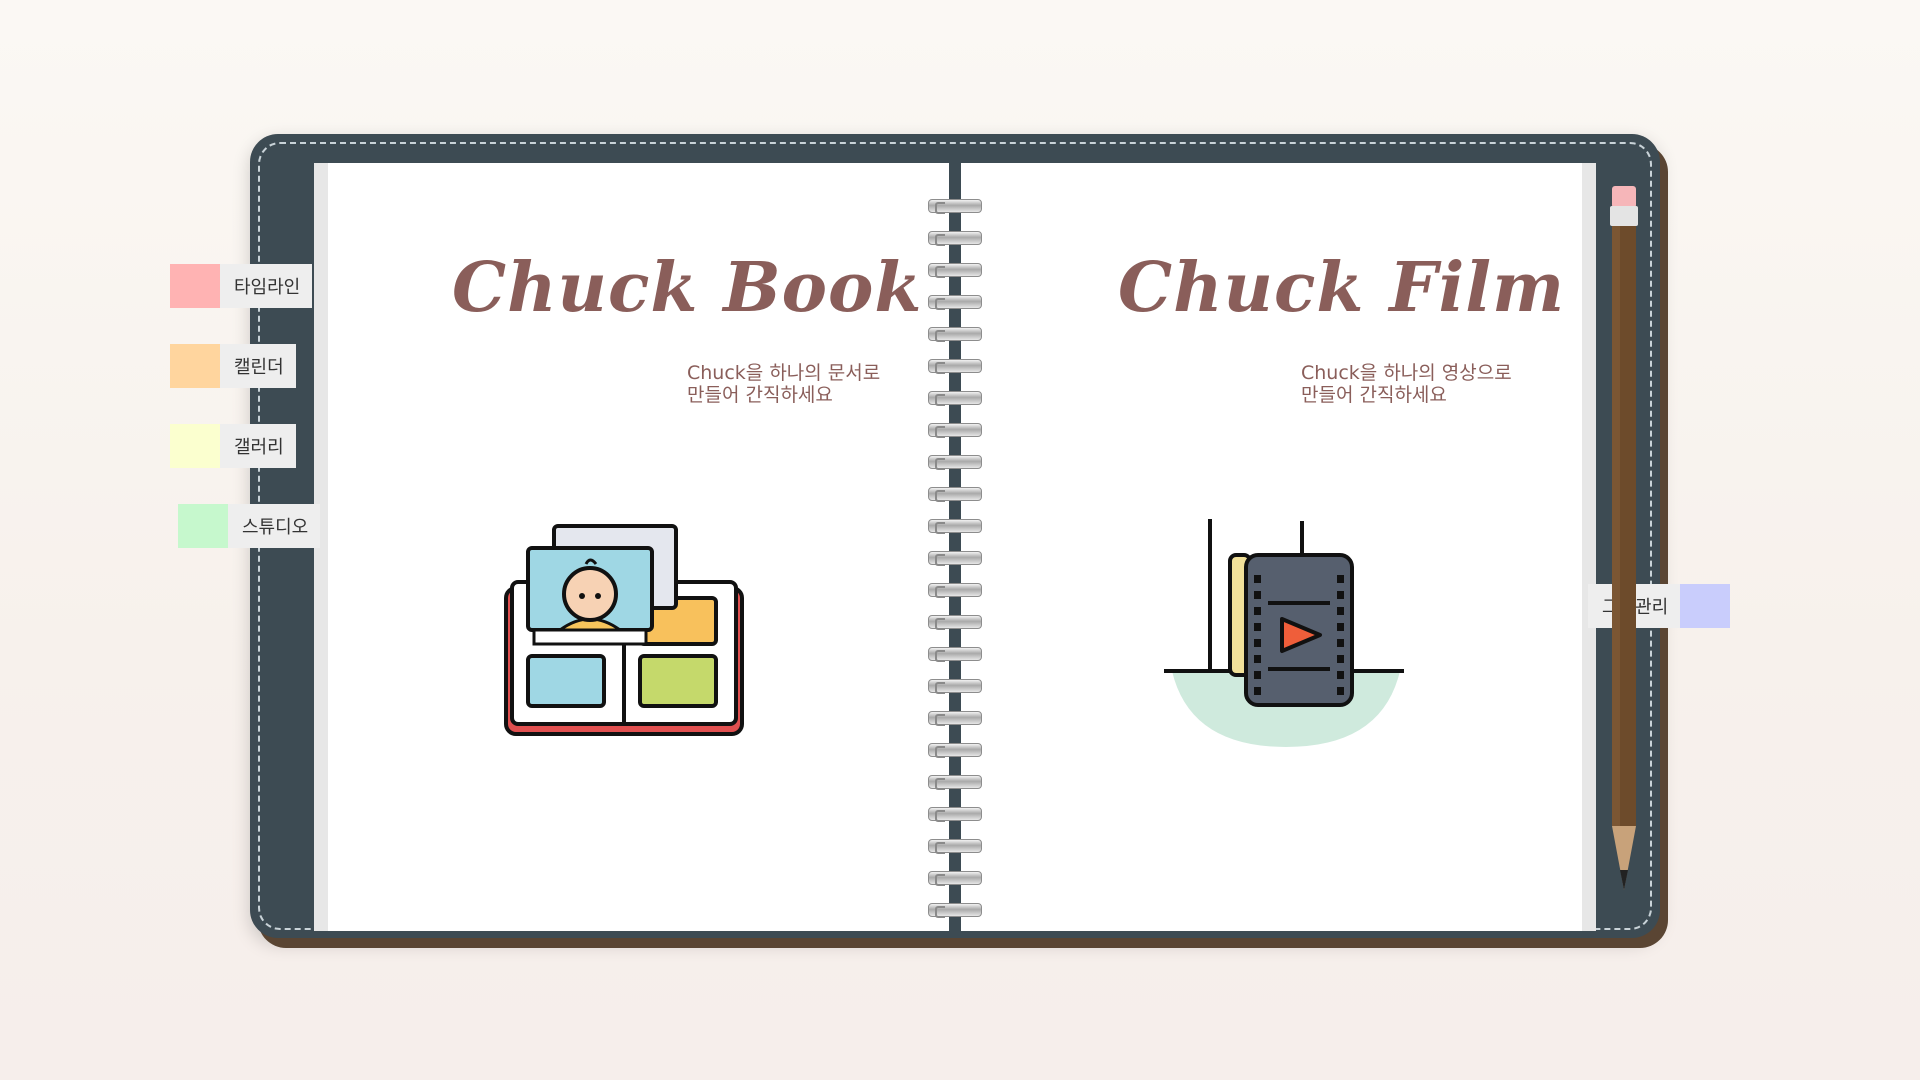 Image resolution: width=1920 pixels, height=1080 pixels. What do you see at coordinates (259, 447) in the screenshot?
I see `tab-gallery-label: 갤러리` at bounding box center [259, 447].